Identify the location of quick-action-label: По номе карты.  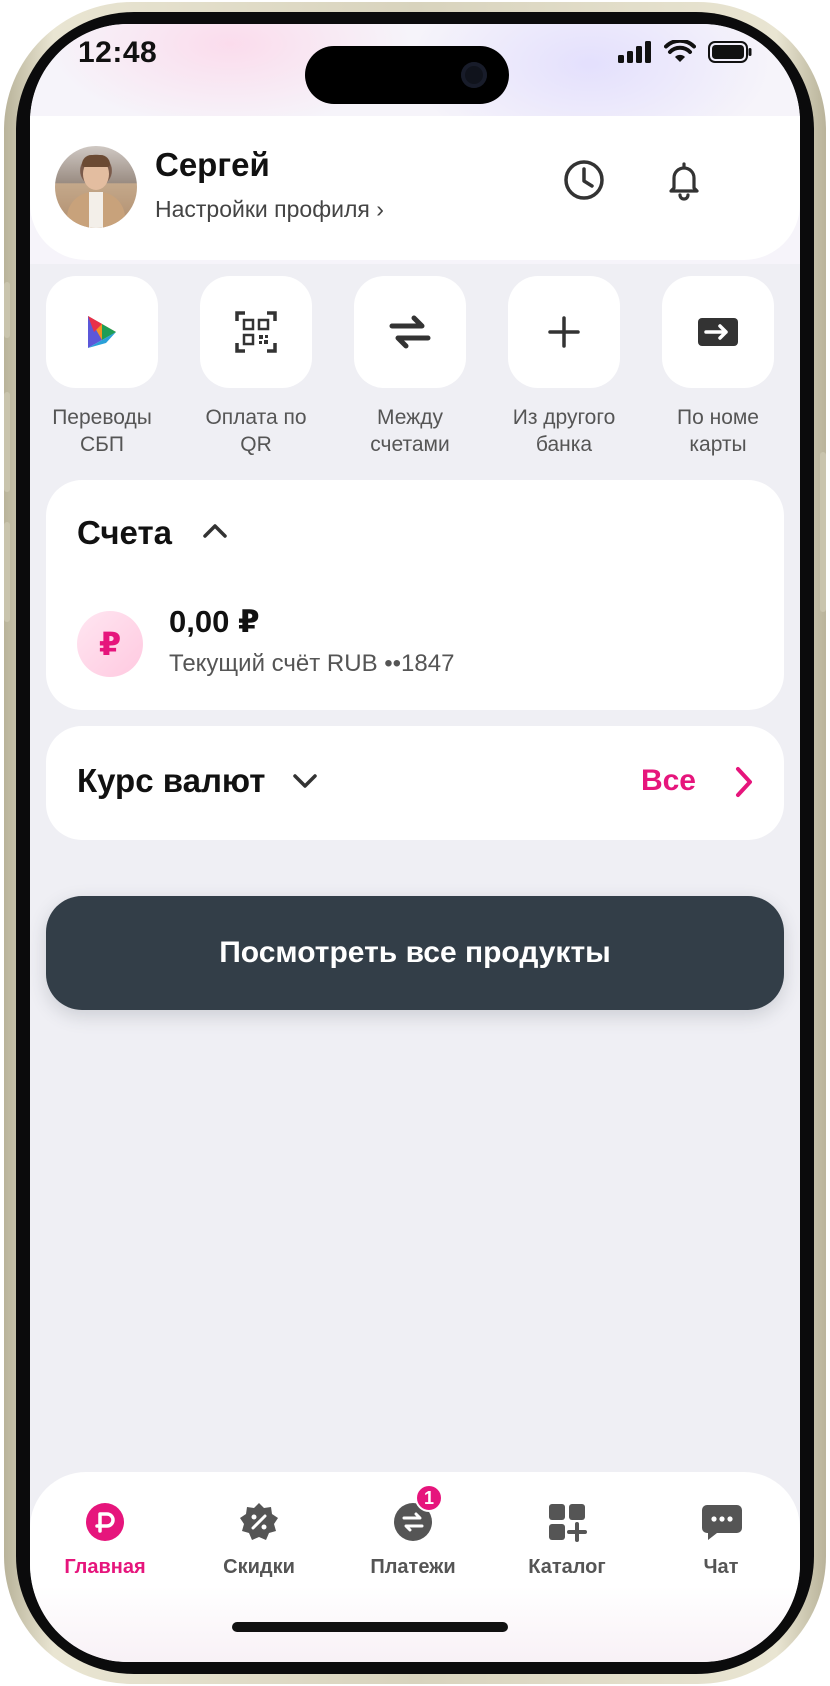
(717, 431).